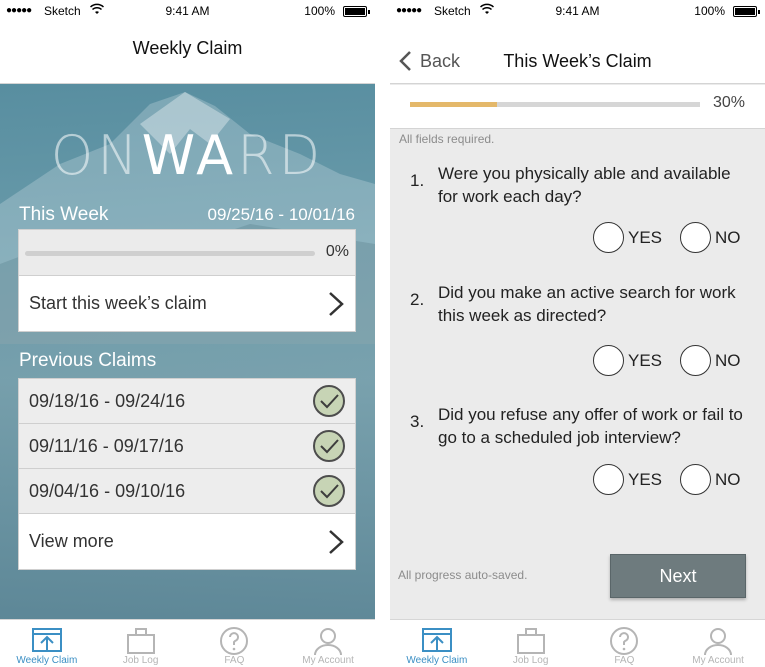 The image size is (765, 667). Describe the element at coordinates (463, 575) in the screenshot. I see `autosave-note: All progress auto-saved.` at that location.